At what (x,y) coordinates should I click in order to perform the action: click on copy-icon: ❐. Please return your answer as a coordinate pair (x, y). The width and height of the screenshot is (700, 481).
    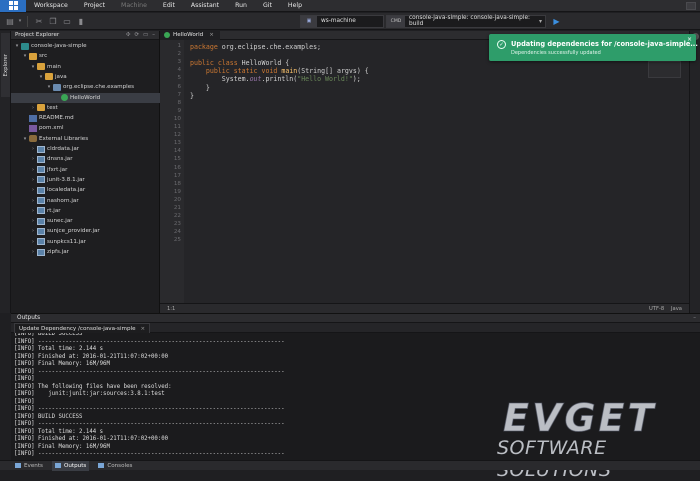
    Looking at the image, I should click on (53, 21).